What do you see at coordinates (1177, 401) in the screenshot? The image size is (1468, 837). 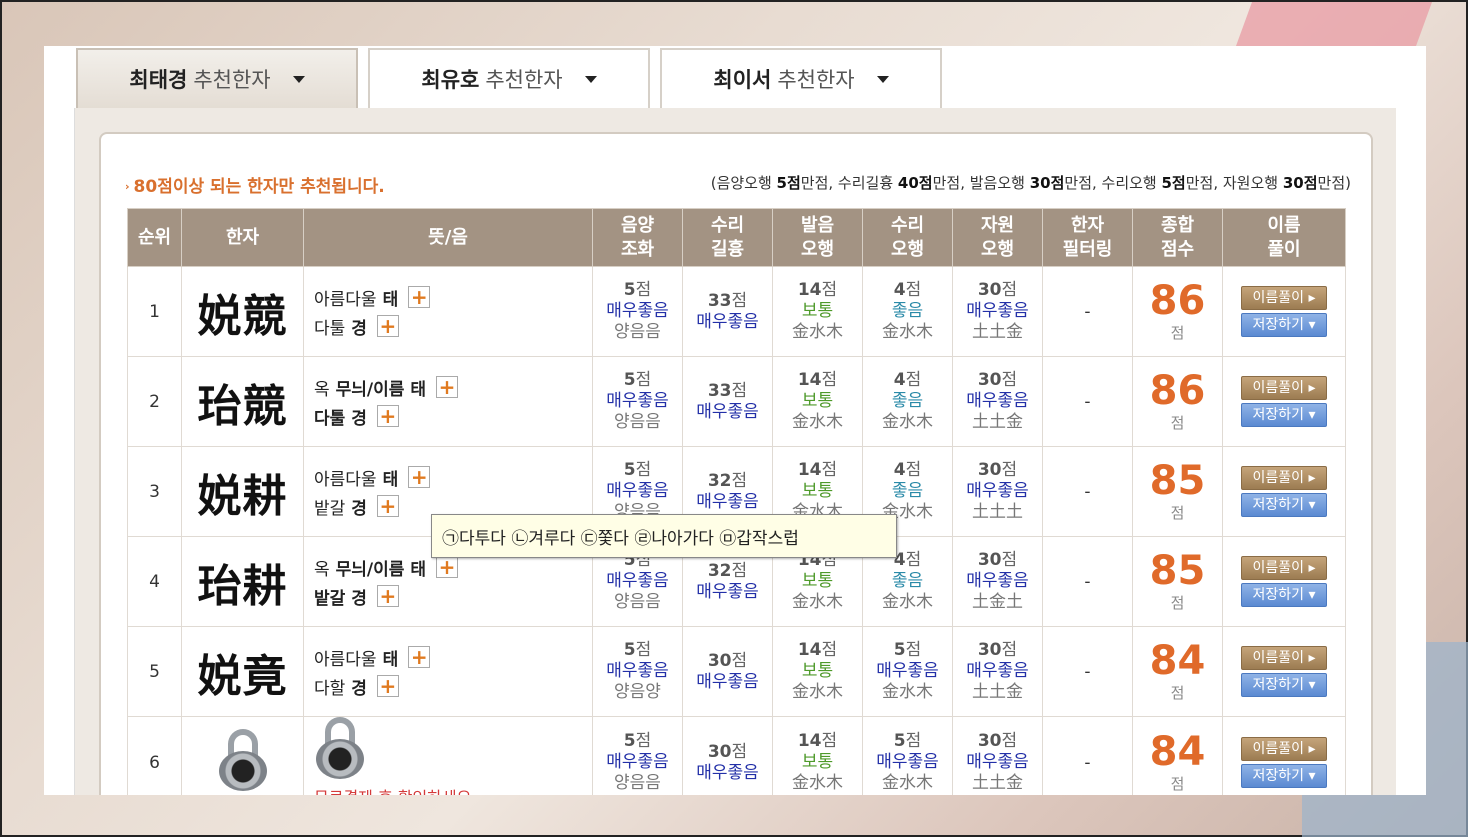 I see `total-cell: 86 점` at bounding box center [1177, 401].